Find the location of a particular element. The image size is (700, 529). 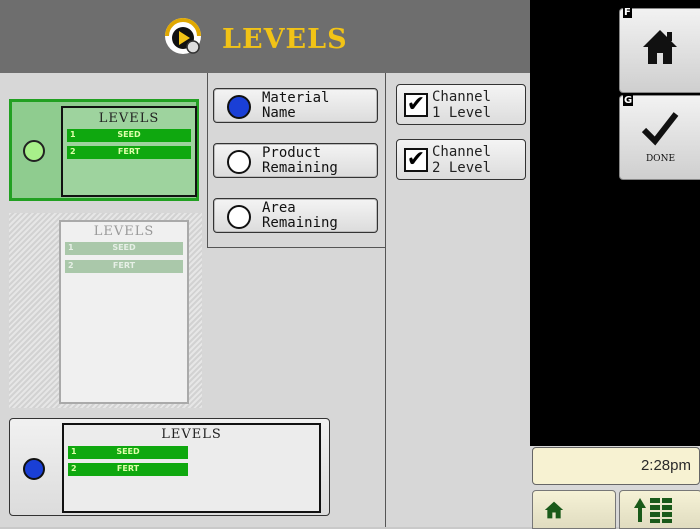

page-header: LEVELS is located at coordinates (265, 36).